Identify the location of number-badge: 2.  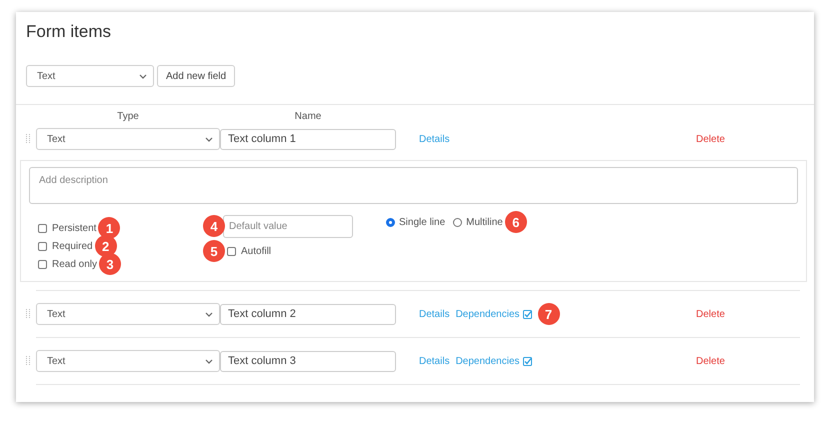
(105, 246).